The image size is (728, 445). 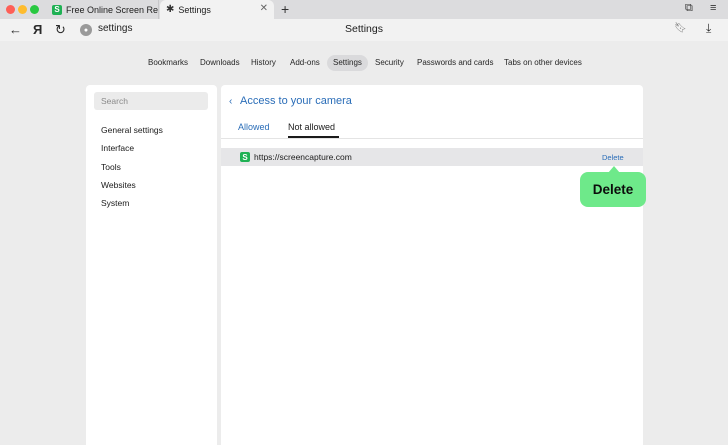 I want to click on bookmark-icon: 🔖︎, so click(x=680, y=28).